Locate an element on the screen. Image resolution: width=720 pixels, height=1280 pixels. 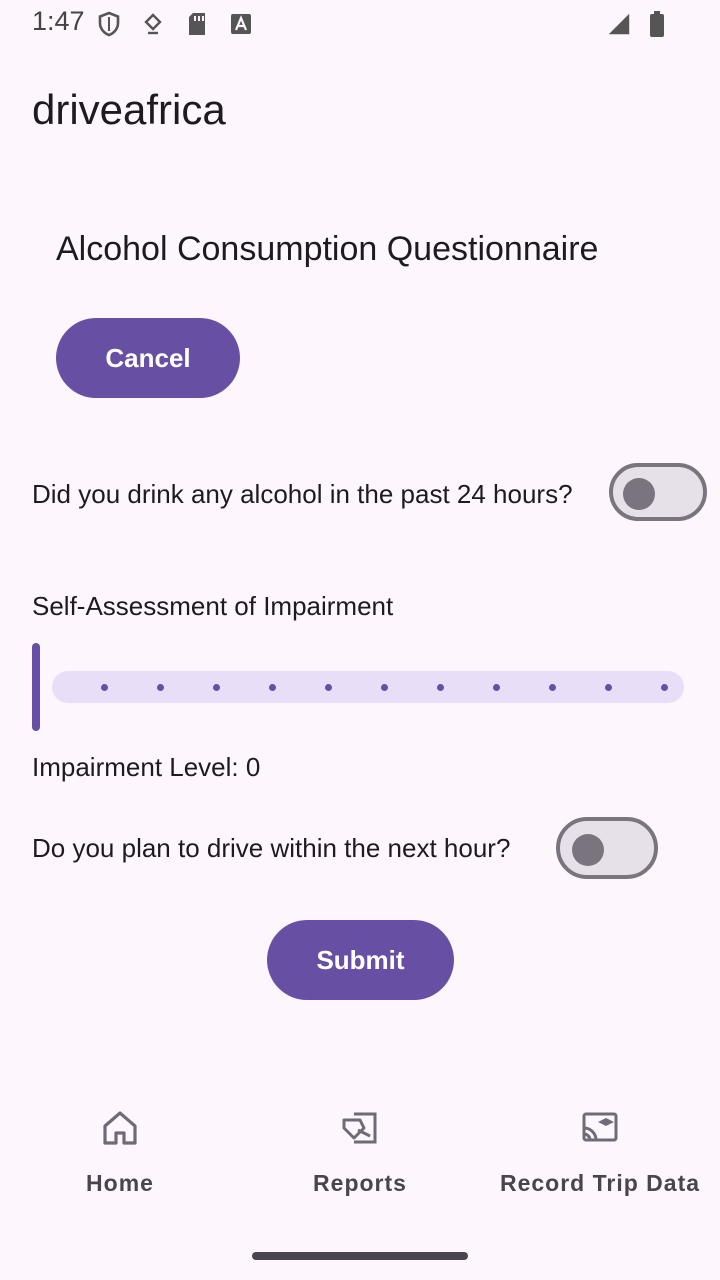
font-a-icon is located at coordinates (241, 24).